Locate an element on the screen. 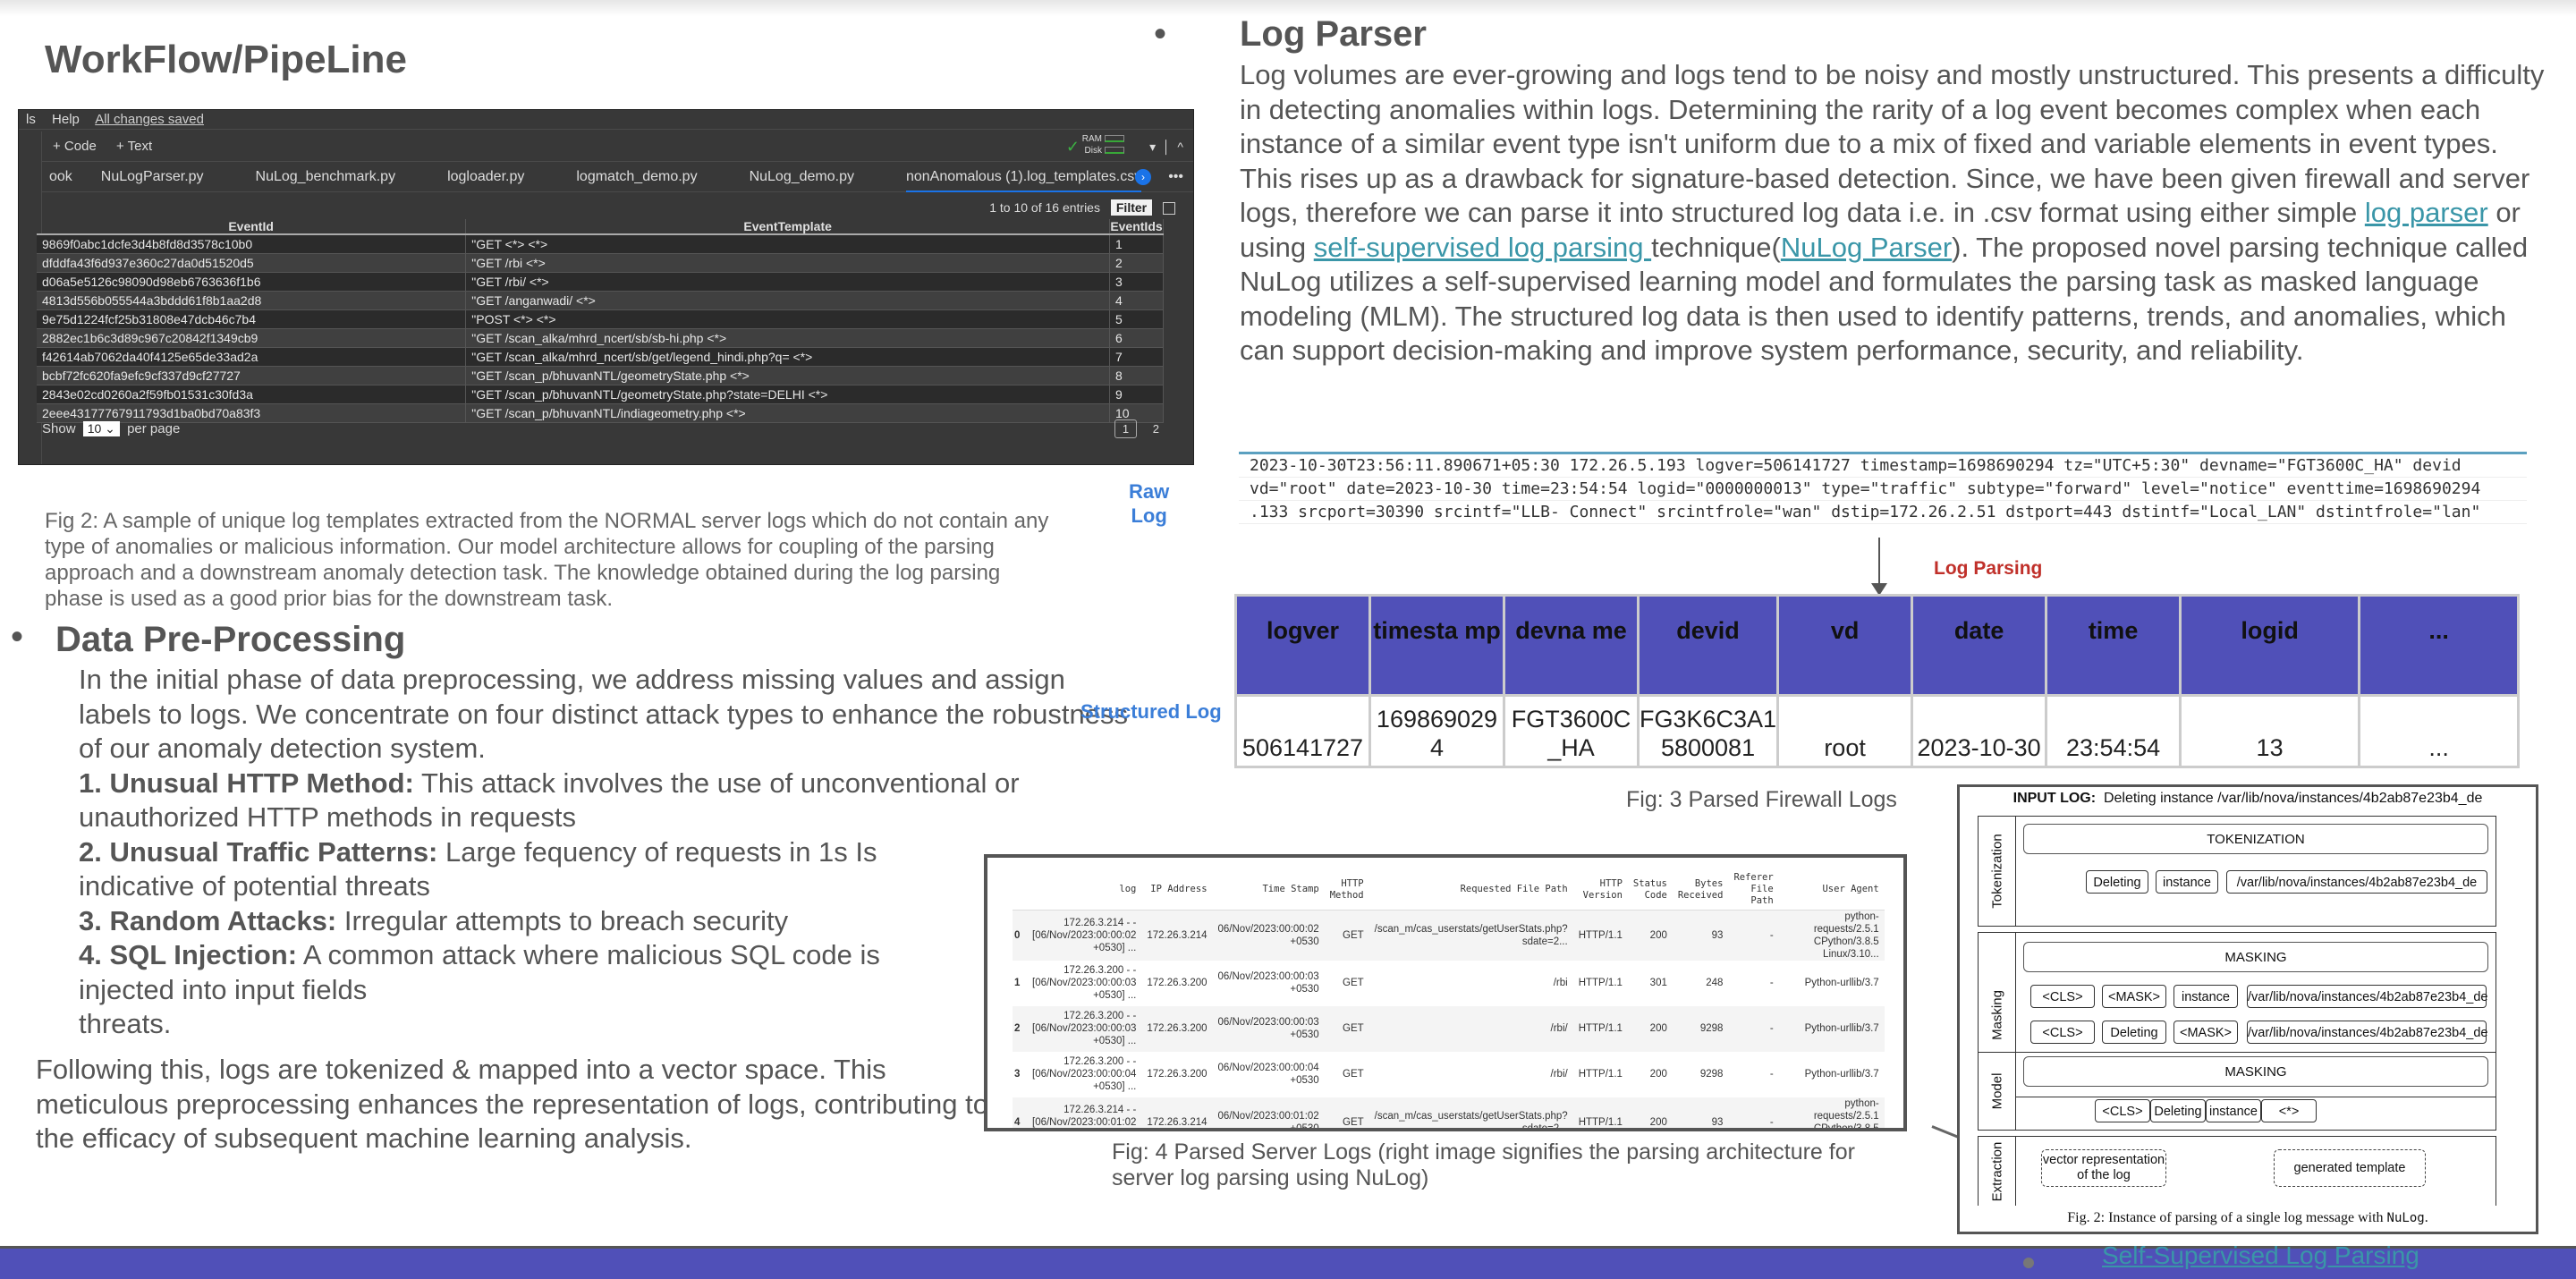  per-page-control: Show 10 ⌄ per page is located at coordinates (111, 429).